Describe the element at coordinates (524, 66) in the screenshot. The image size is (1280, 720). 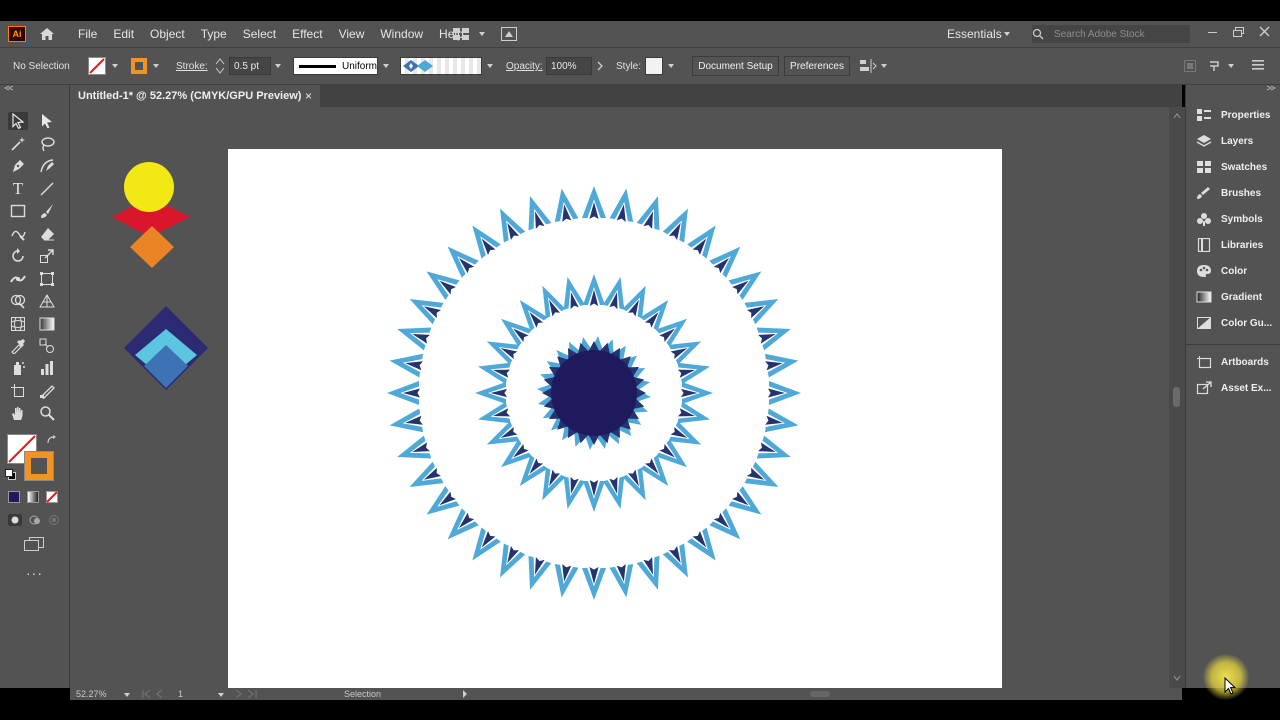
I see `opacity-label: Opacity:` at that location.